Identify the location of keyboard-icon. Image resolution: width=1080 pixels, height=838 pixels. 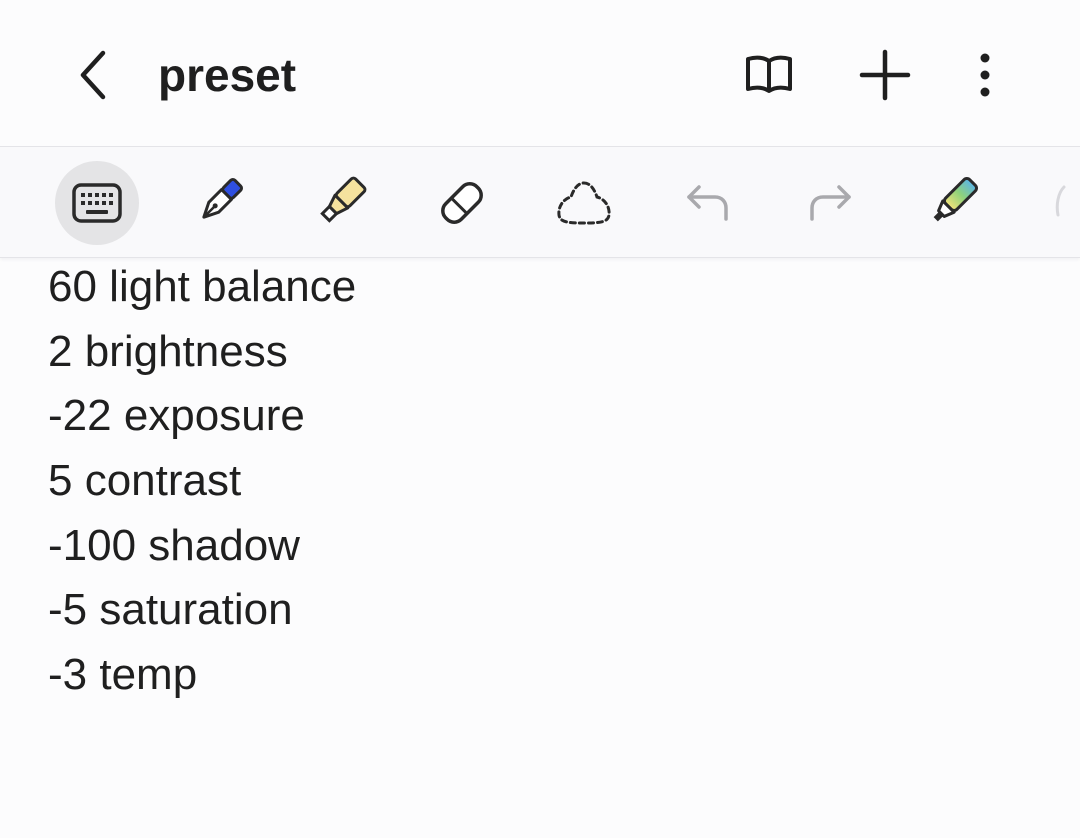
(97, 203).